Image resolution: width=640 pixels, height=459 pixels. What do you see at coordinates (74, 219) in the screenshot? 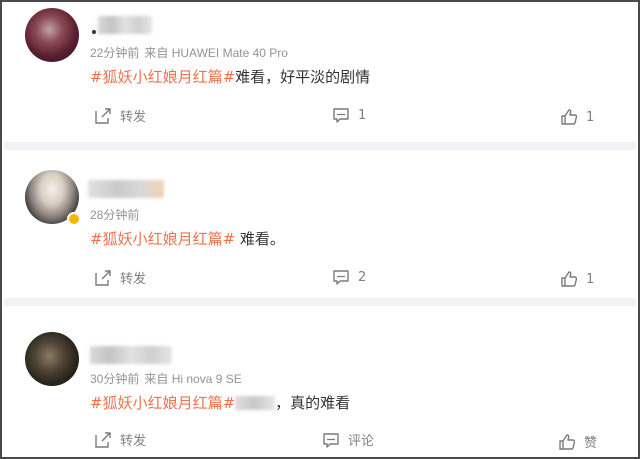
I see `verified-badge-icon` at bounding box center [74, 219].